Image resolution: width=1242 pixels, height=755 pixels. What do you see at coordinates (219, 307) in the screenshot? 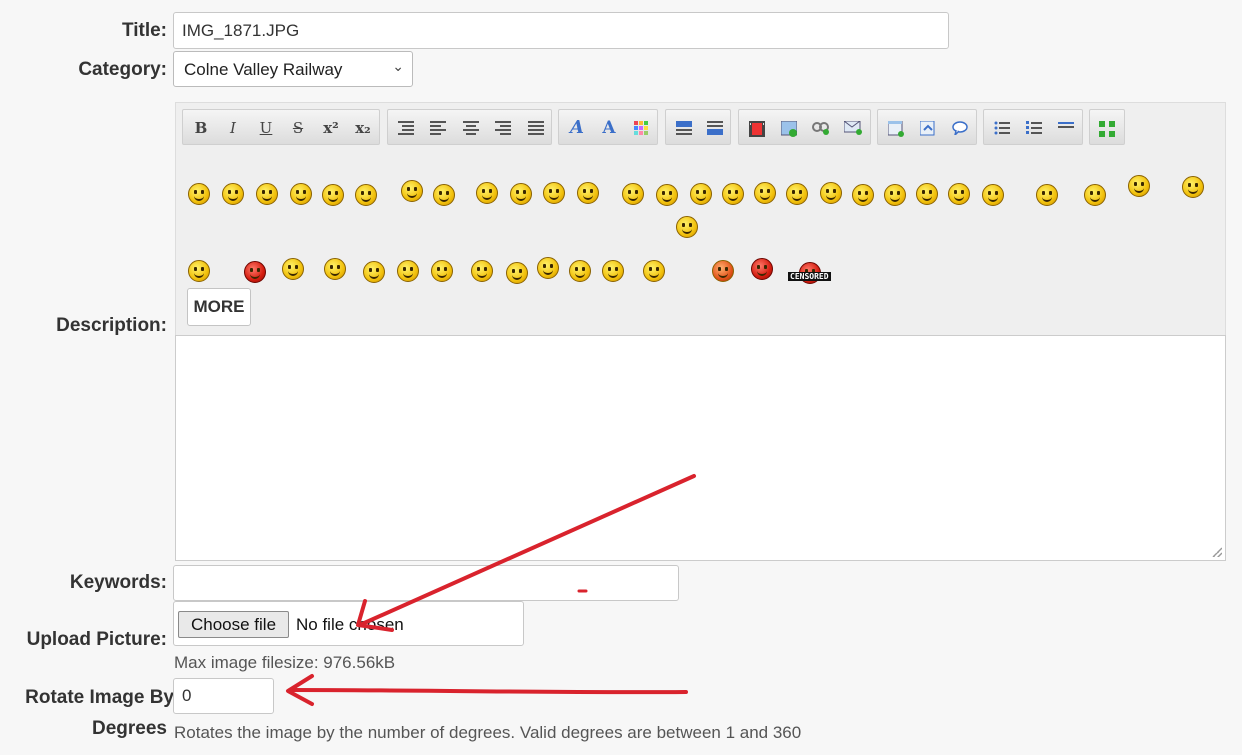
I see `more-smileys-button: MORE` at bounding box center [219, 307].